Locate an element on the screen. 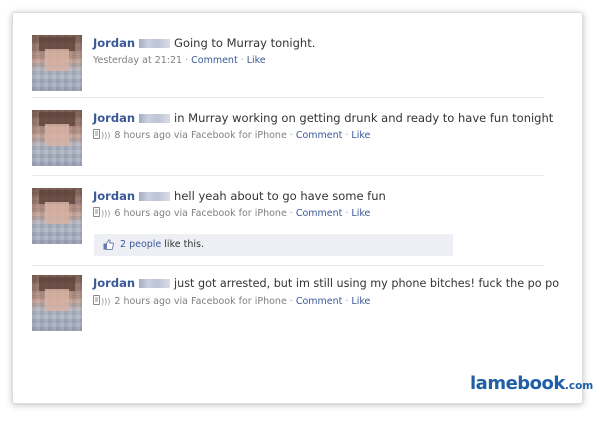 The height and width of the screenshot is (421, 600). thumbs-up-icon is located at coordinates (108, 244).